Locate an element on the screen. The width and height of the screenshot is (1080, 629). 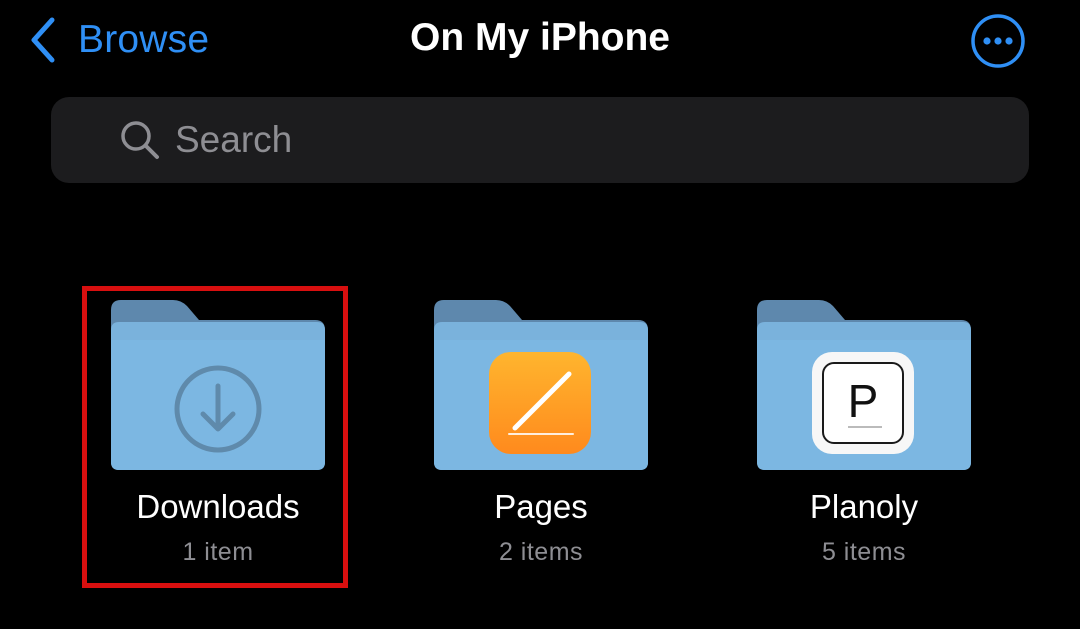
folder-item-count: 5 items is located at coordinates (864, 552).